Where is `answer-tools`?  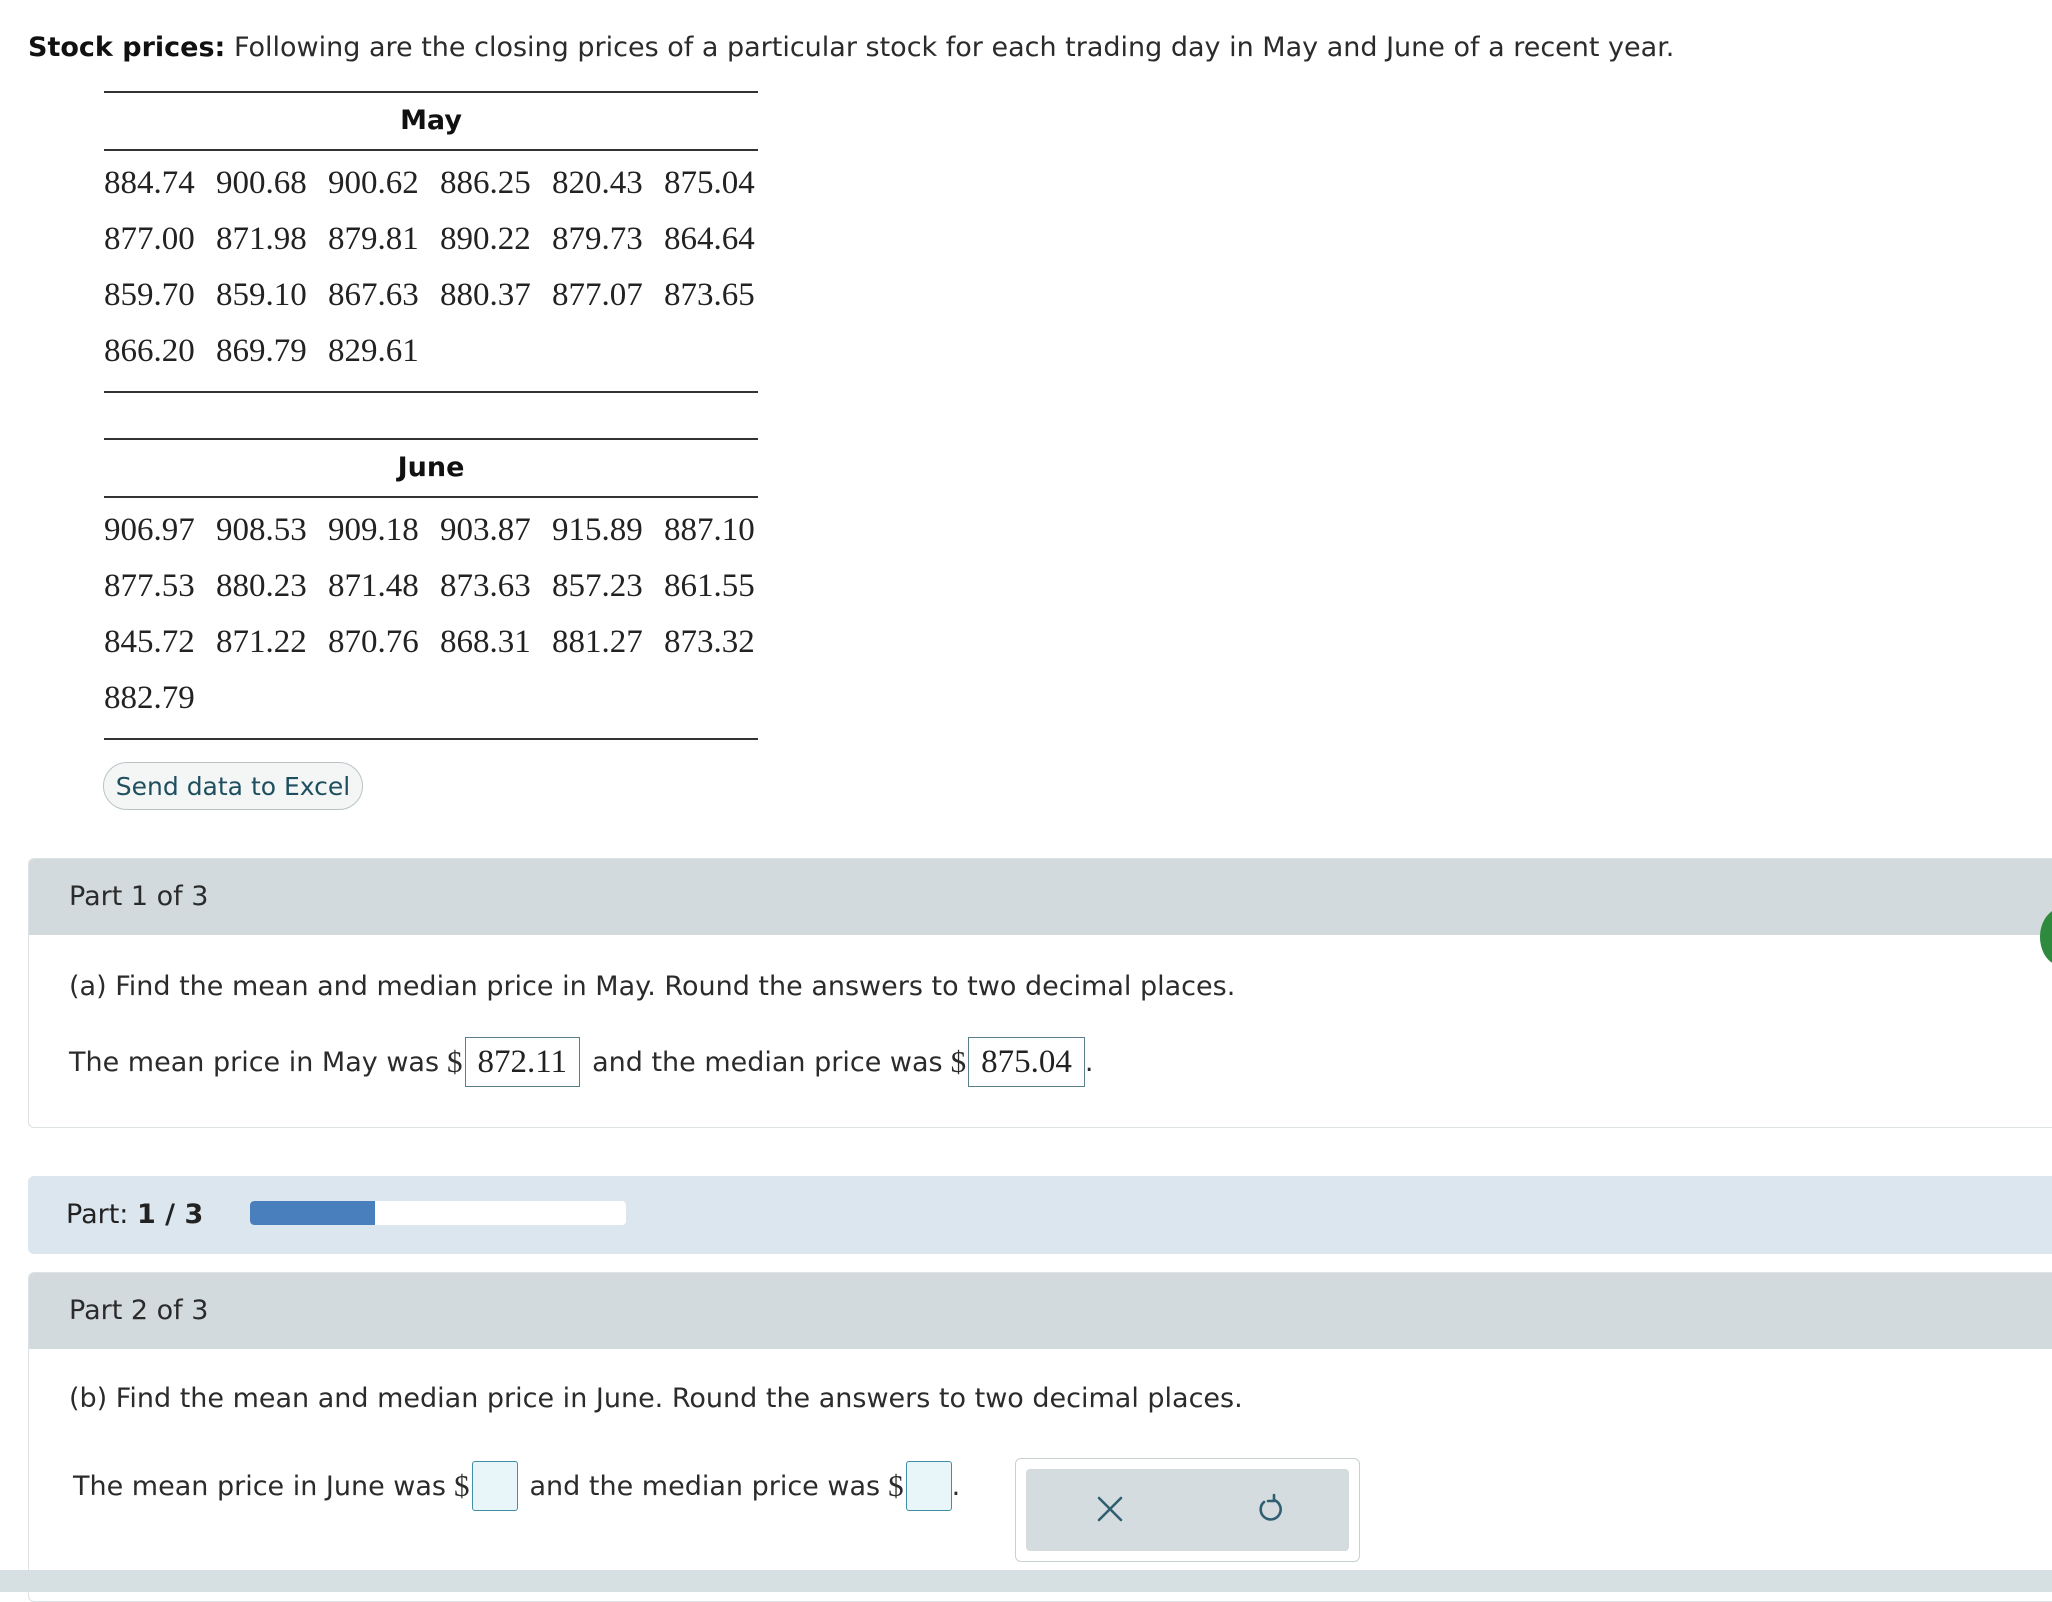
answer-tools is located at coordinates (1187, 1510).